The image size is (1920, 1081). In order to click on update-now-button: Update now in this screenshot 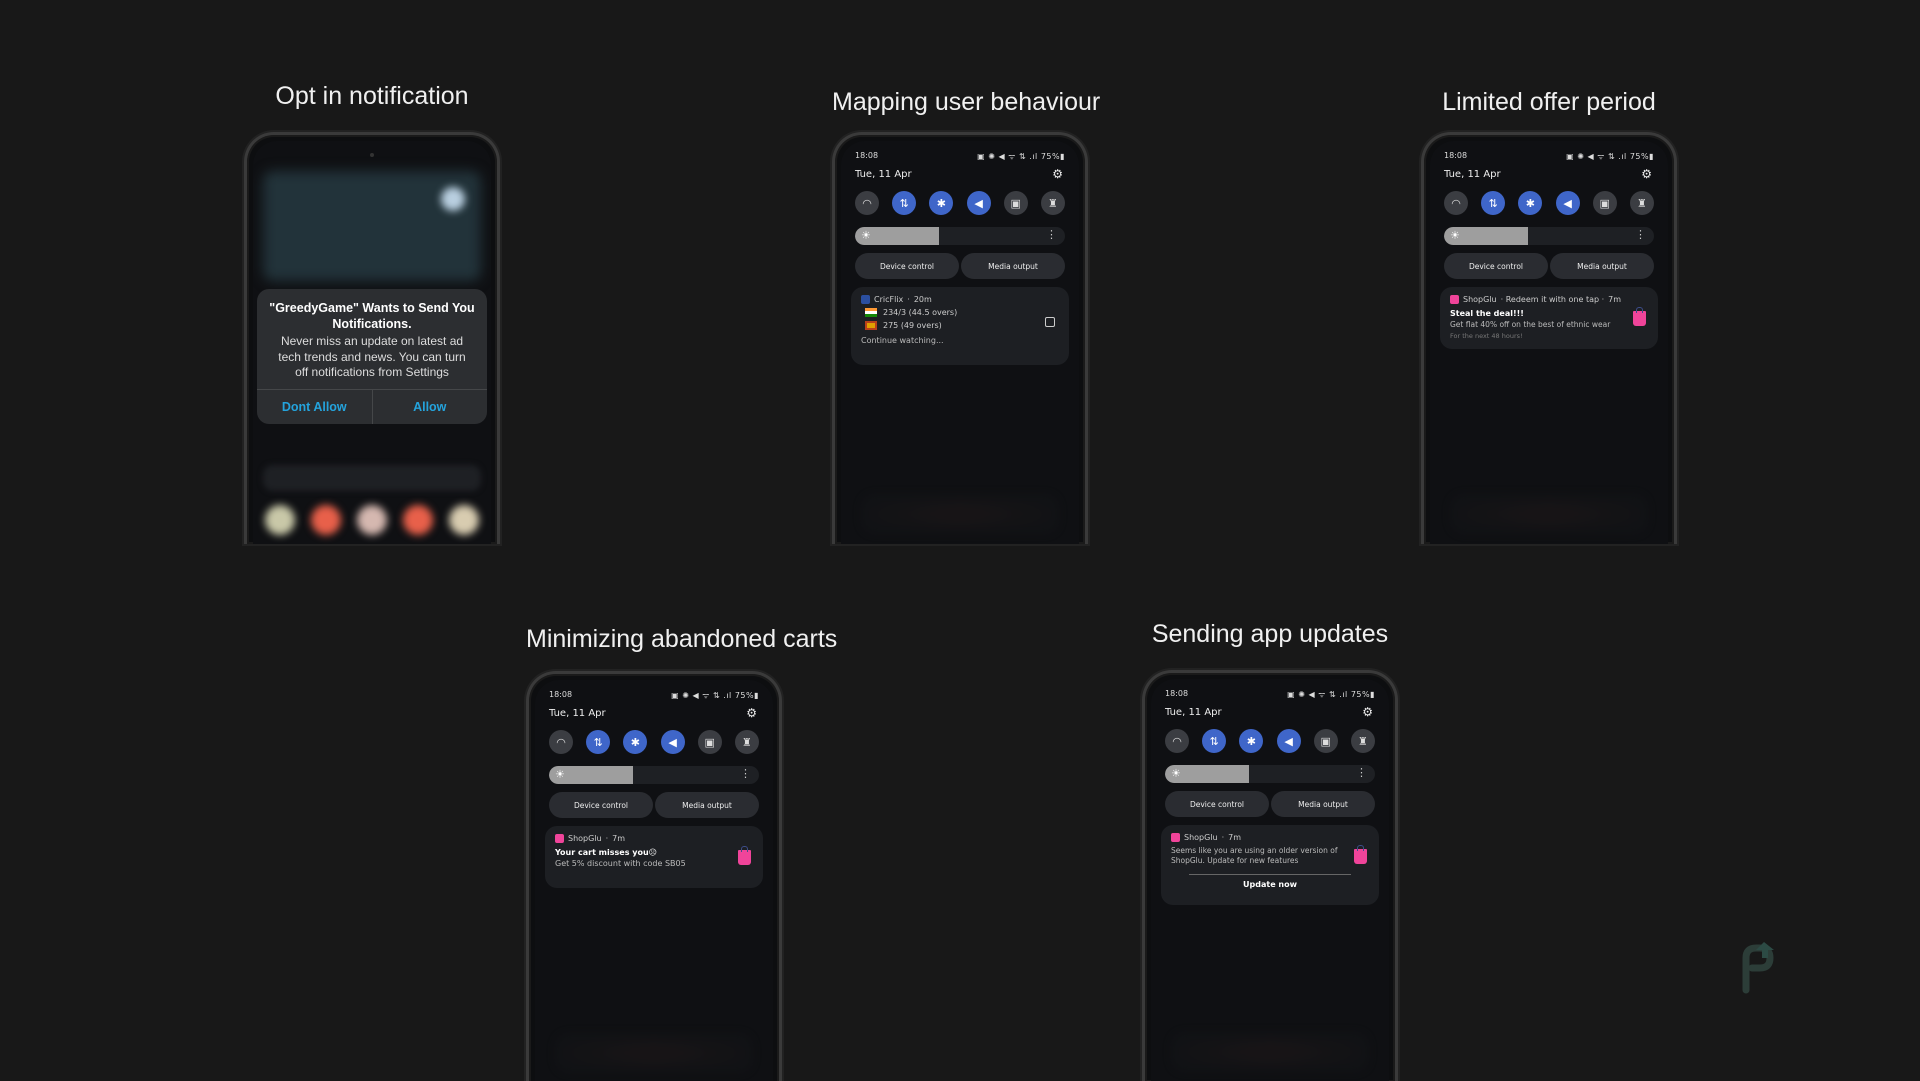, I will do `click(1270, 884)`.